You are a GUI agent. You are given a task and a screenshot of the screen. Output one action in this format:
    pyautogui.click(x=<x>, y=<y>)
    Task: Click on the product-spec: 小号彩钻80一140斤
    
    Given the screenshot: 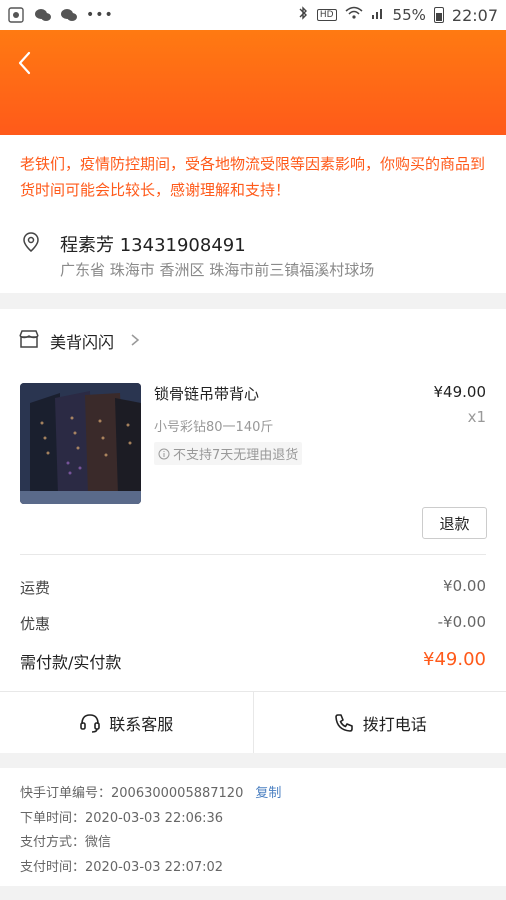 What is the action you would take?
    pyautogui.click(x=214, y=427)
    